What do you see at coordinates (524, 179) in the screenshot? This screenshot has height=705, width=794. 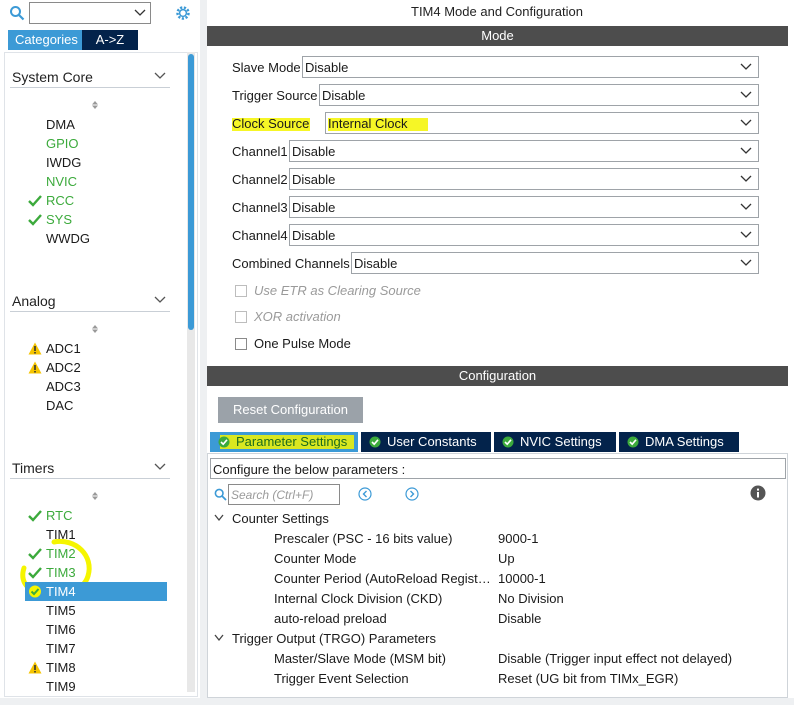 I see `channel2-select: Disable` at bounding box center [524, 179].